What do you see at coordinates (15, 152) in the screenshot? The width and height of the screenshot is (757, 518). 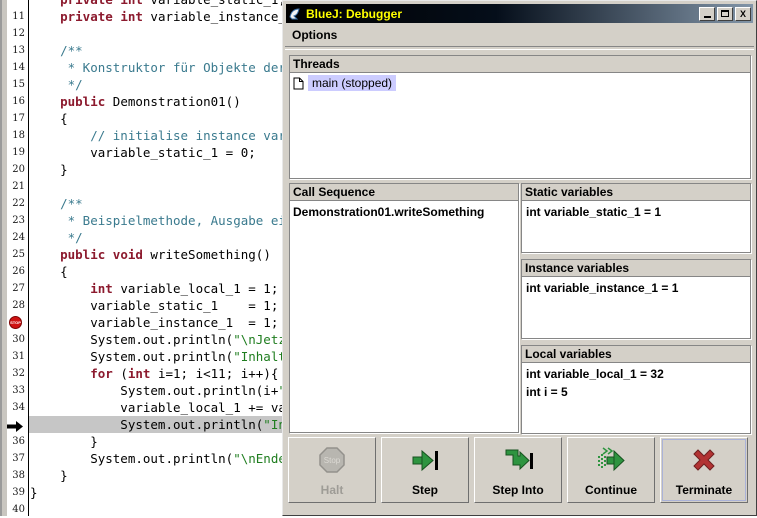 I see `line-number: 19` at bounding box center [15, 152].